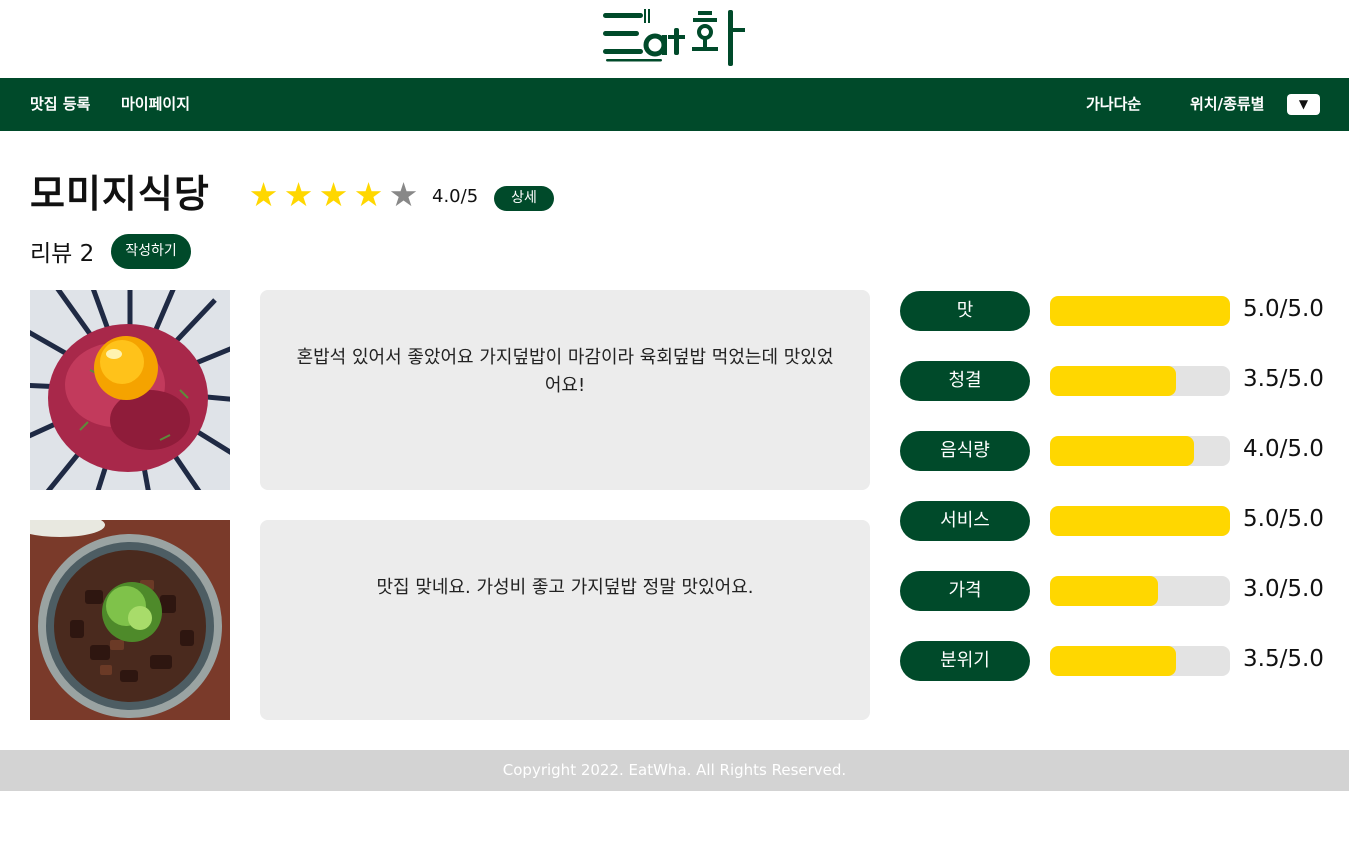  I want to click on review-photo-yukhoe, so click(130, 390).